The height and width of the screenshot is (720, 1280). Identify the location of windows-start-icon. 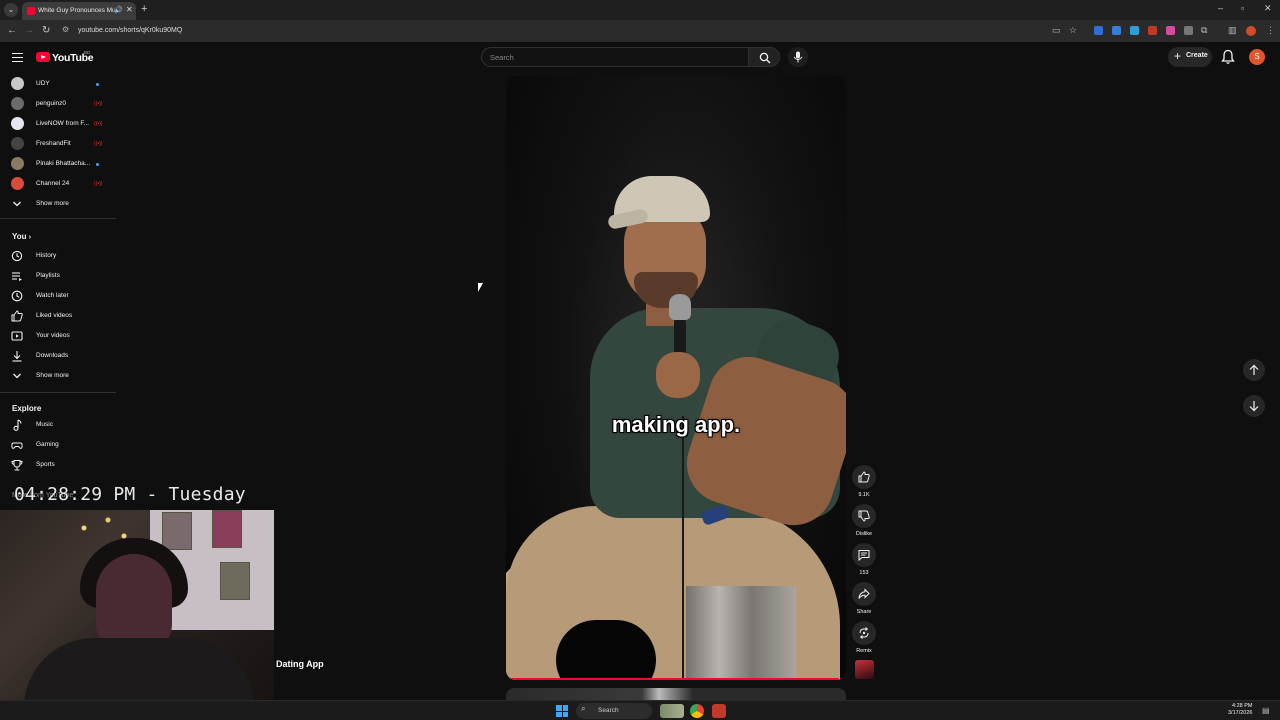
(562, 711).